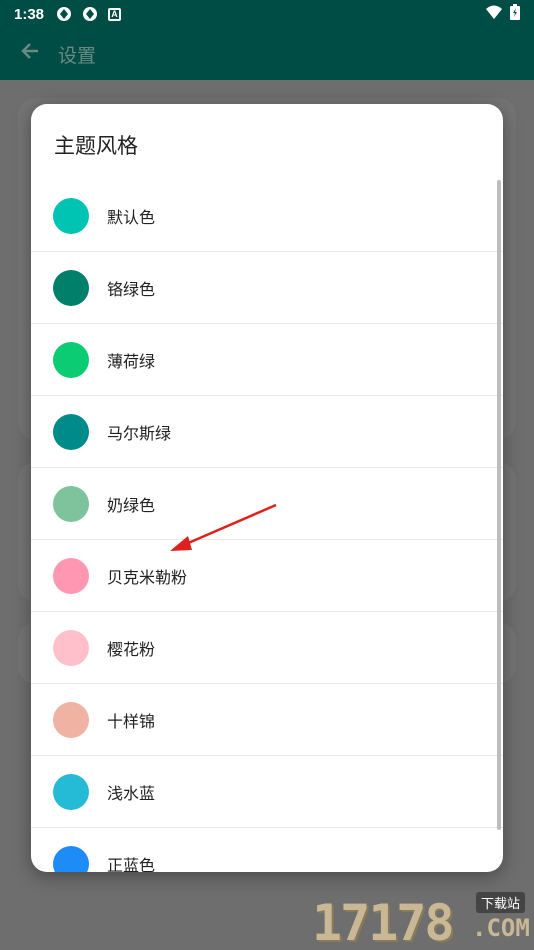  What do you see at coordinates (267, 648) in the screenshot?
I see `theme-option: 樱花粉` at bounding box center [267, 648].